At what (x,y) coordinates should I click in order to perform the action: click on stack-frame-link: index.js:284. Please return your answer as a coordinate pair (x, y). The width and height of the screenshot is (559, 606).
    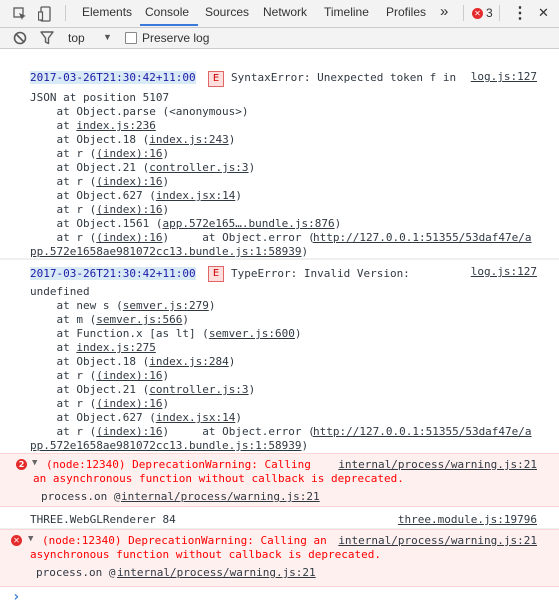
    Looking at the image, I should click on (188, 361).